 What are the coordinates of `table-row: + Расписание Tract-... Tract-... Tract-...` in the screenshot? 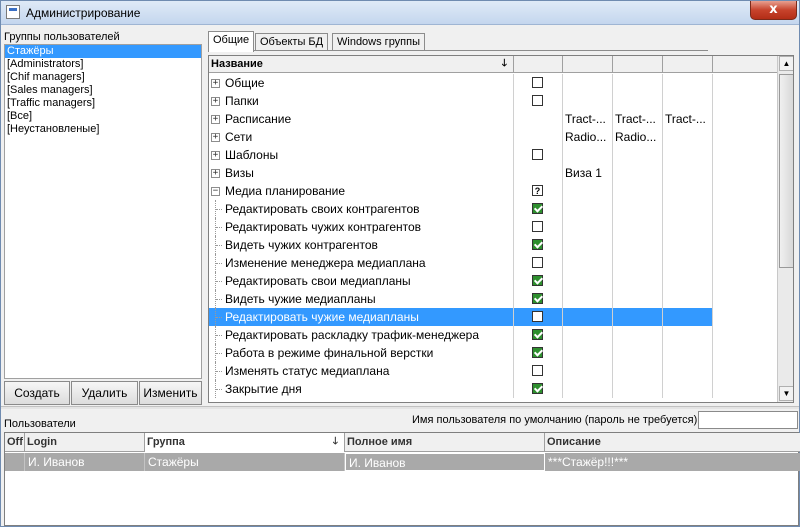 It's located at (493, 119).